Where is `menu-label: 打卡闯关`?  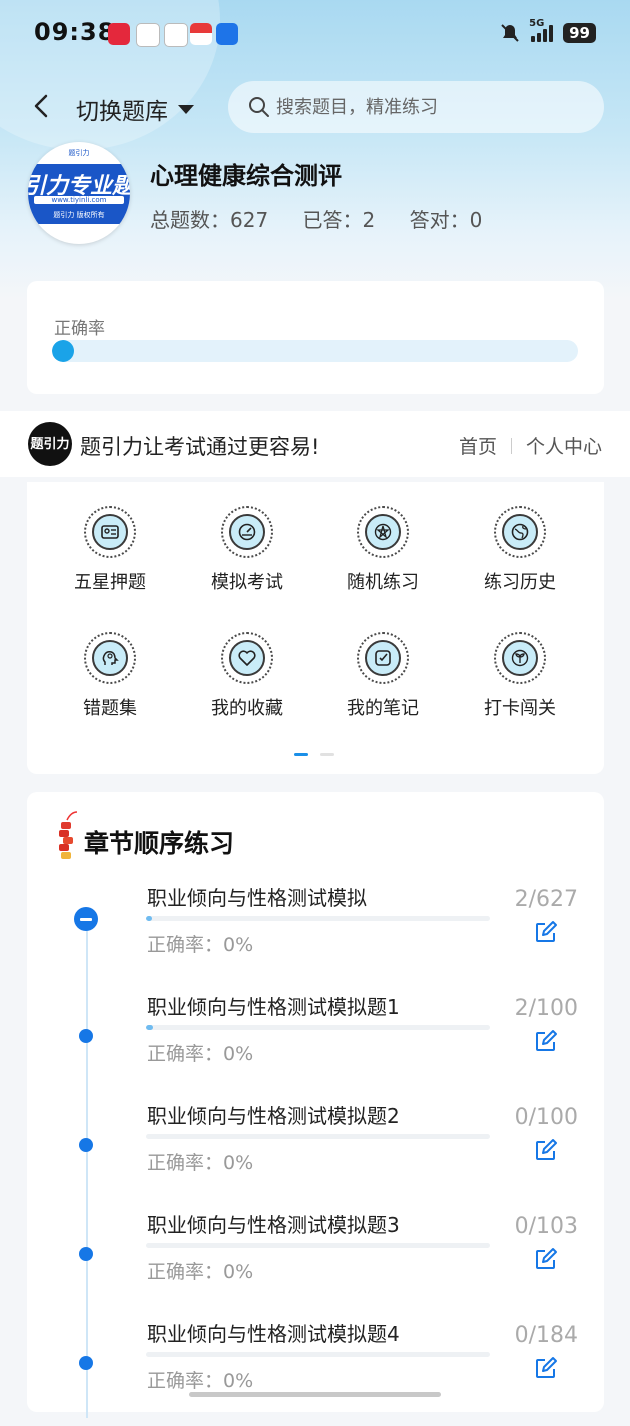 menu-label: 打卡闯关 is located at coordinates (520, 708).